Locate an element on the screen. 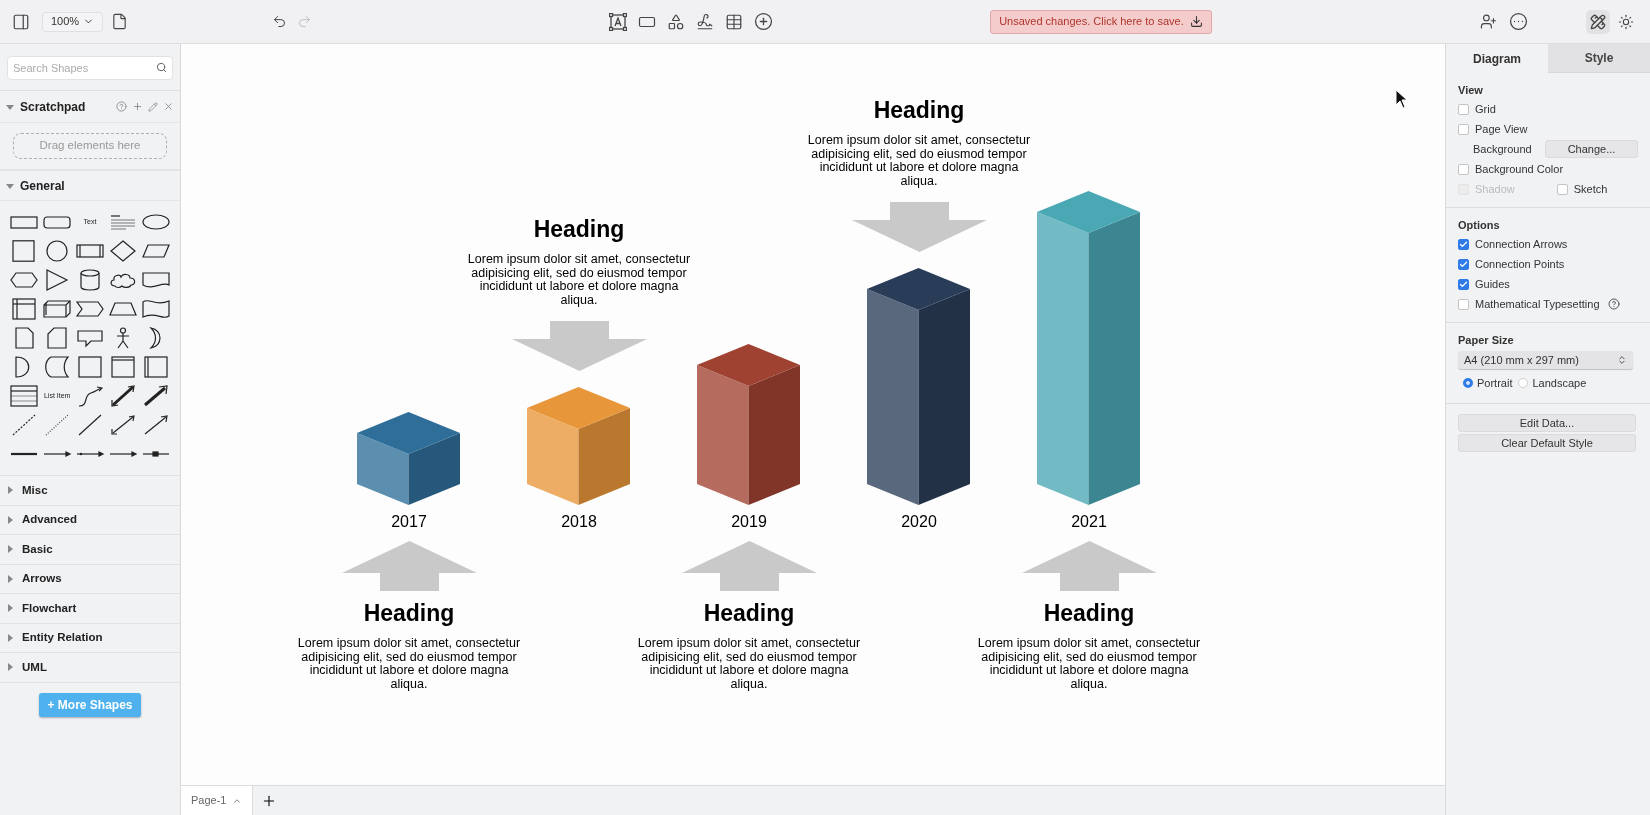 The height and width of the screenshot is (815, 1650). year-label: 2019 is located at coordinates (749, 522).